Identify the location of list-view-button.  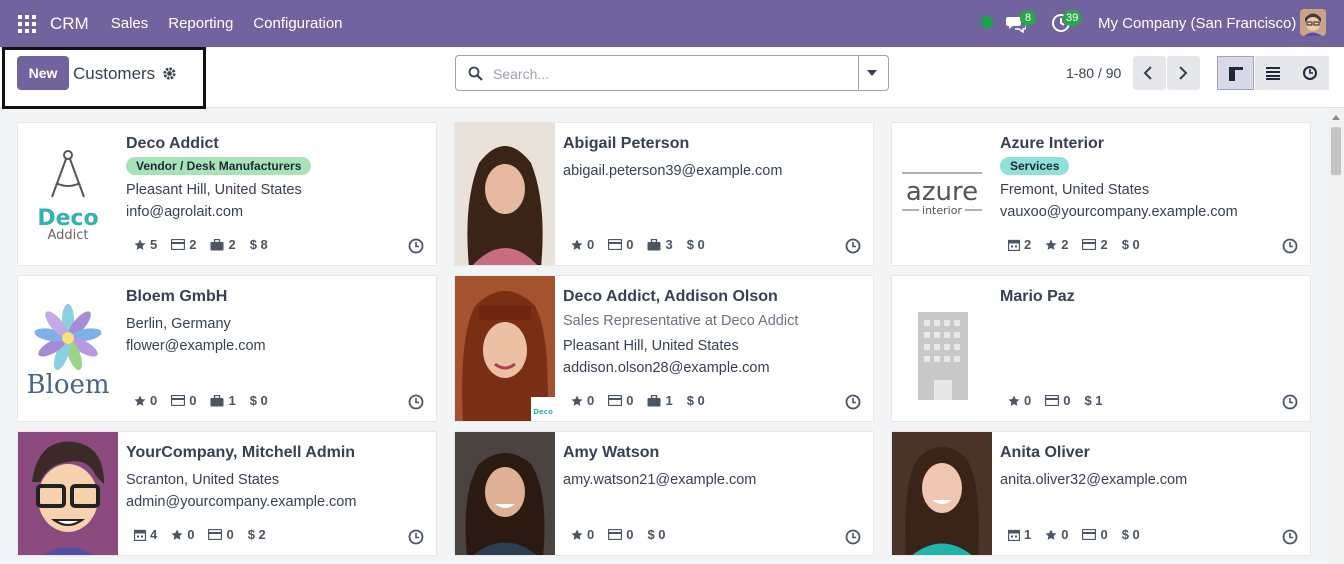
(1273, 73).